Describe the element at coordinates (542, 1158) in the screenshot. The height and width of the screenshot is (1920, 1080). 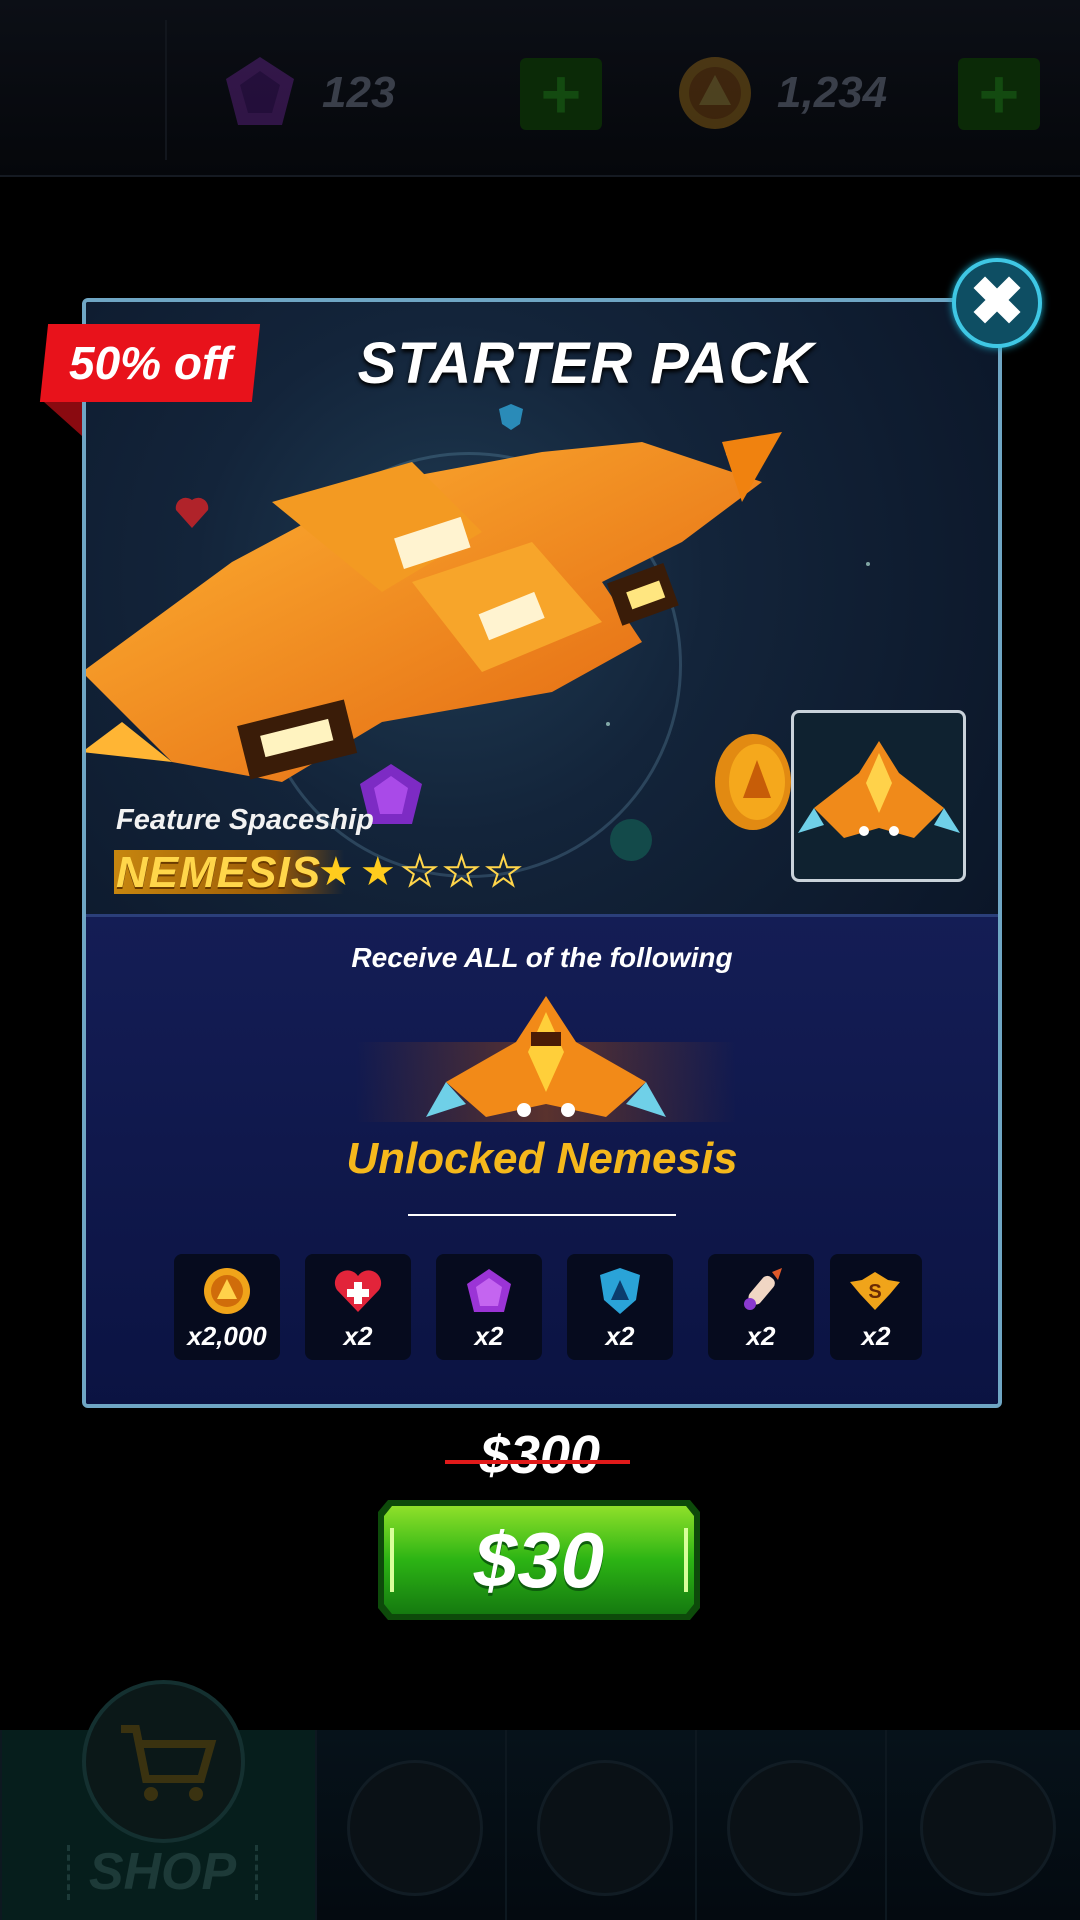
I see `unlocked-ship-label: Unlocked Nemesis` at that location.